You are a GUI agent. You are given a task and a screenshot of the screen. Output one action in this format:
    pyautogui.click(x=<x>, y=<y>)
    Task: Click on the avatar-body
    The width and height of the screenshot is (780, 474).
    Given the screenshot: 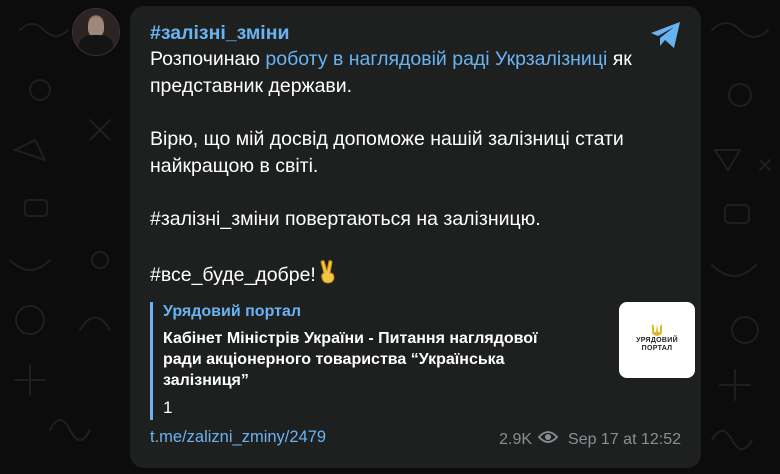 What is the action you would take?
    pyautogui.click(x=96, y=45)
    